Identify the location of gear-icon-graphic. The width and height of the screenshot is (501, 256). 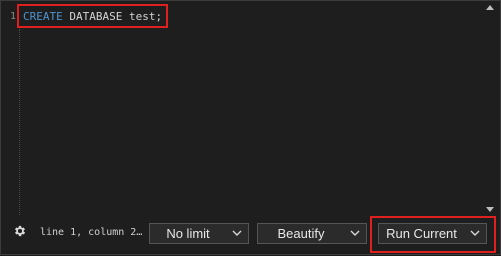
(20, 231).